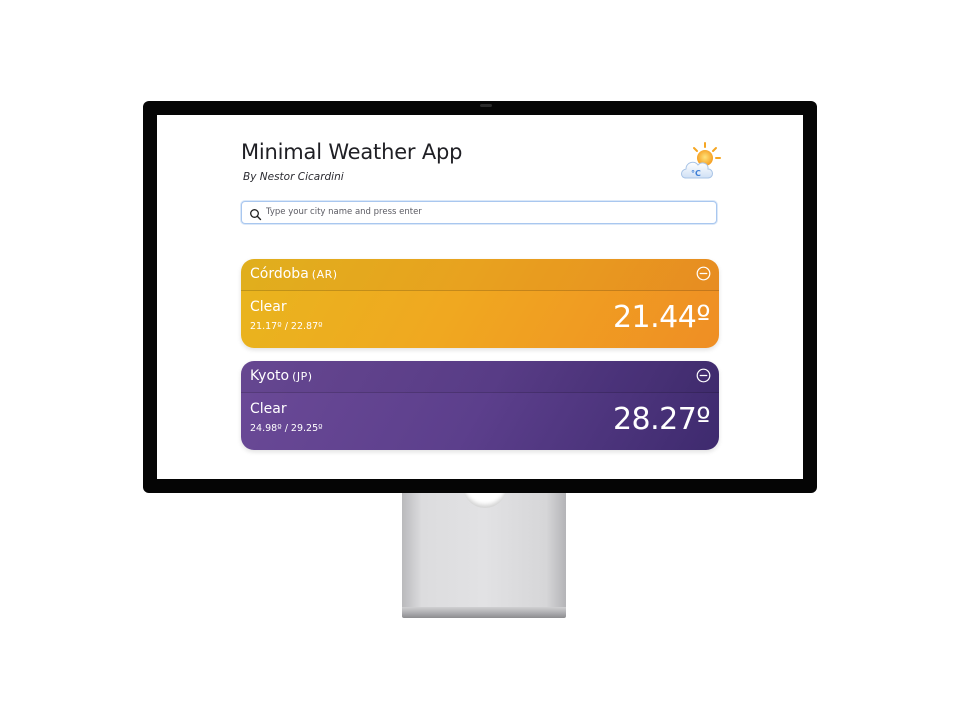  What do you see at coordinates (302, 376) in the screenshot?
I see `country-code: (JP)` at bounding box center [302, 376].